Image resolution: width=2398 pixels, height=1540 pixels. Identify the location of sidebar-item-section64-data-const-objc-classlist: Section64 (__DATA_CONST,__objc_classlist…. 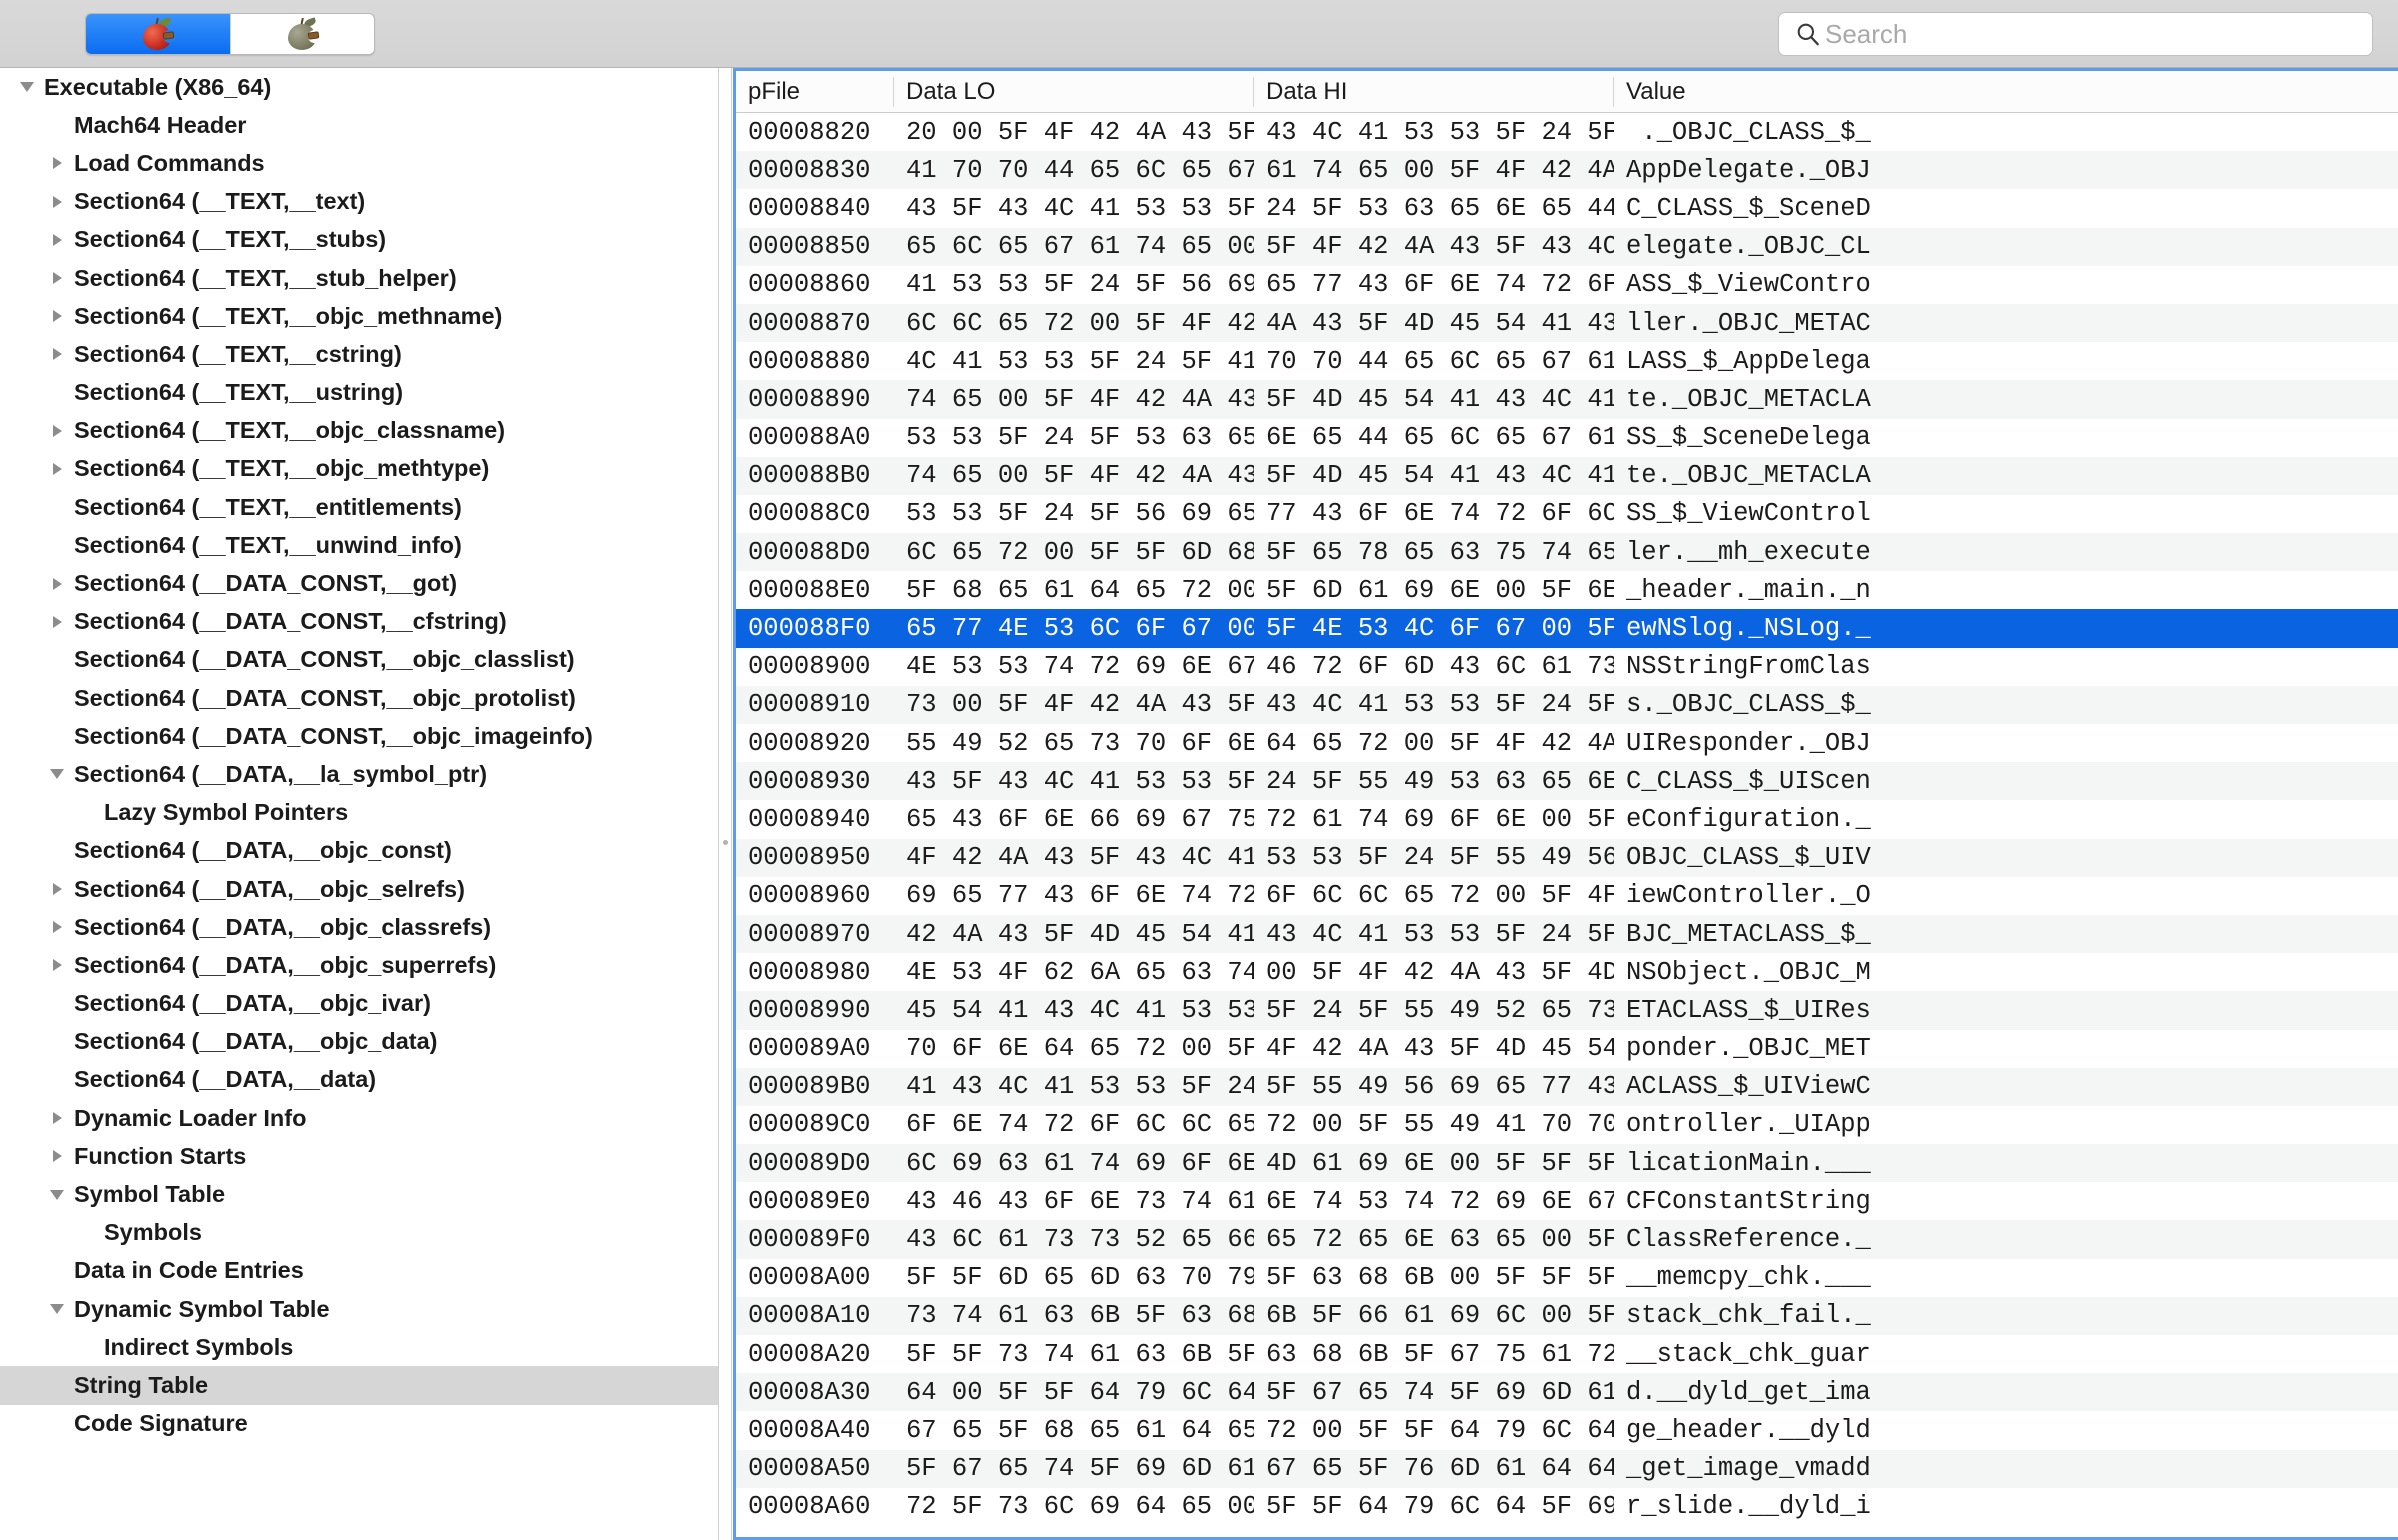
(359, 660).